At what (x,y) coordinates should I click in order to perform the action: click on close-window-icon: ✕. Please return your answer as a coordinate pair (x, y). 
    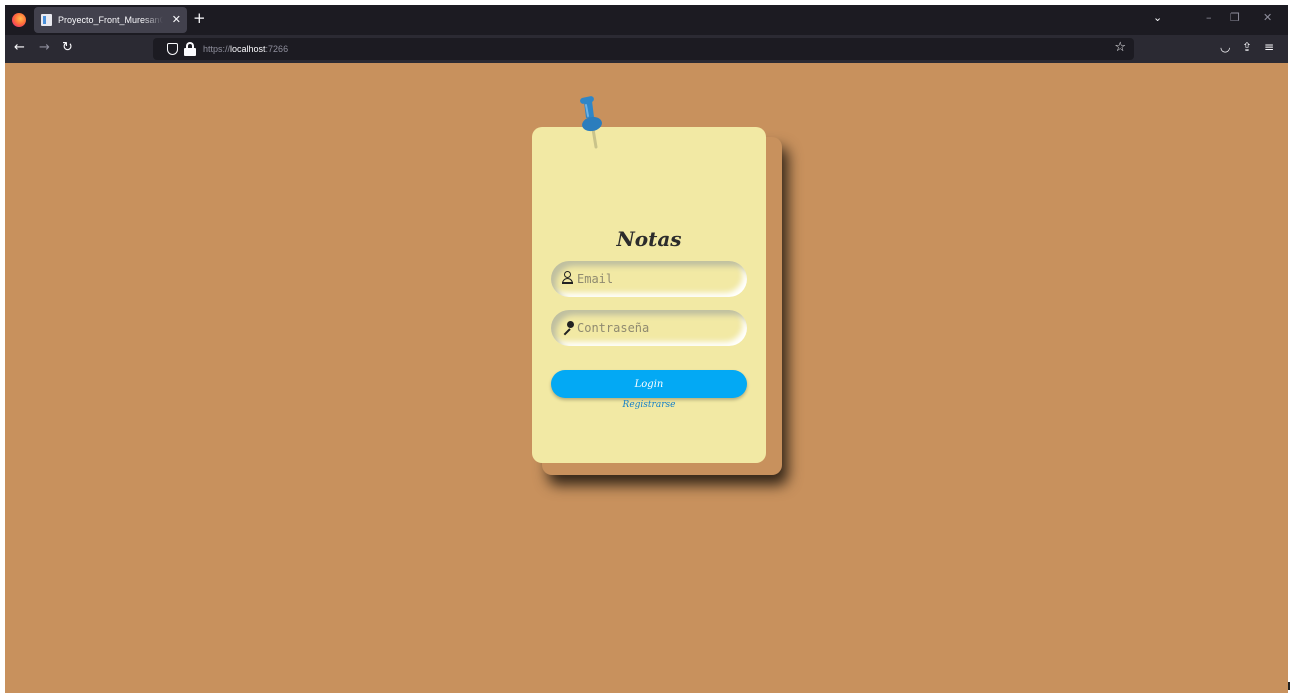
    Looking at the image, I should click on (1267, 17).